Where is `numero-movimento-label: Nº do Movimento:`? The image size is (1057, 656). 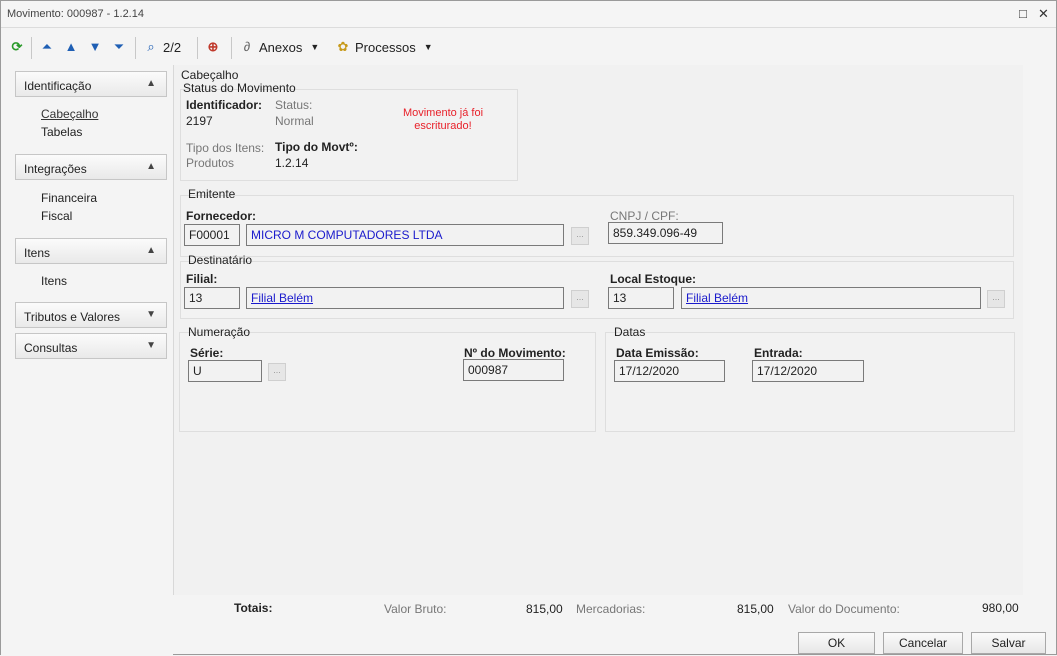 numero-movimento-label: Nº do Movimento: is located at coordinates (515, 353).